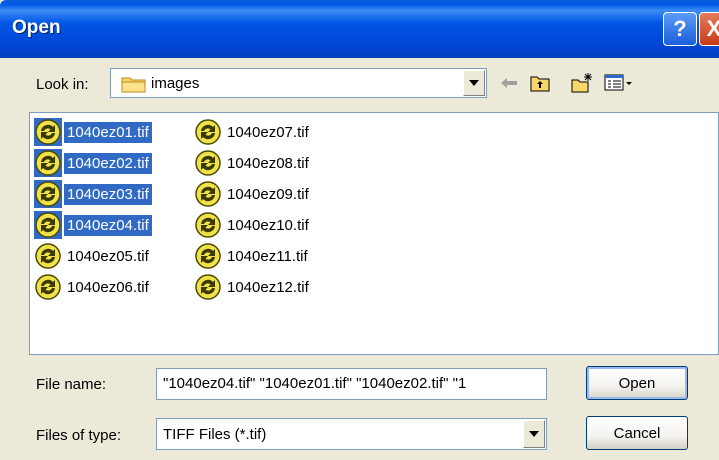  What do you see at coordinates (108, 287) in the screenshot?
I see `file-name: 1040ez06.tif` at bounding box center [108, 287].